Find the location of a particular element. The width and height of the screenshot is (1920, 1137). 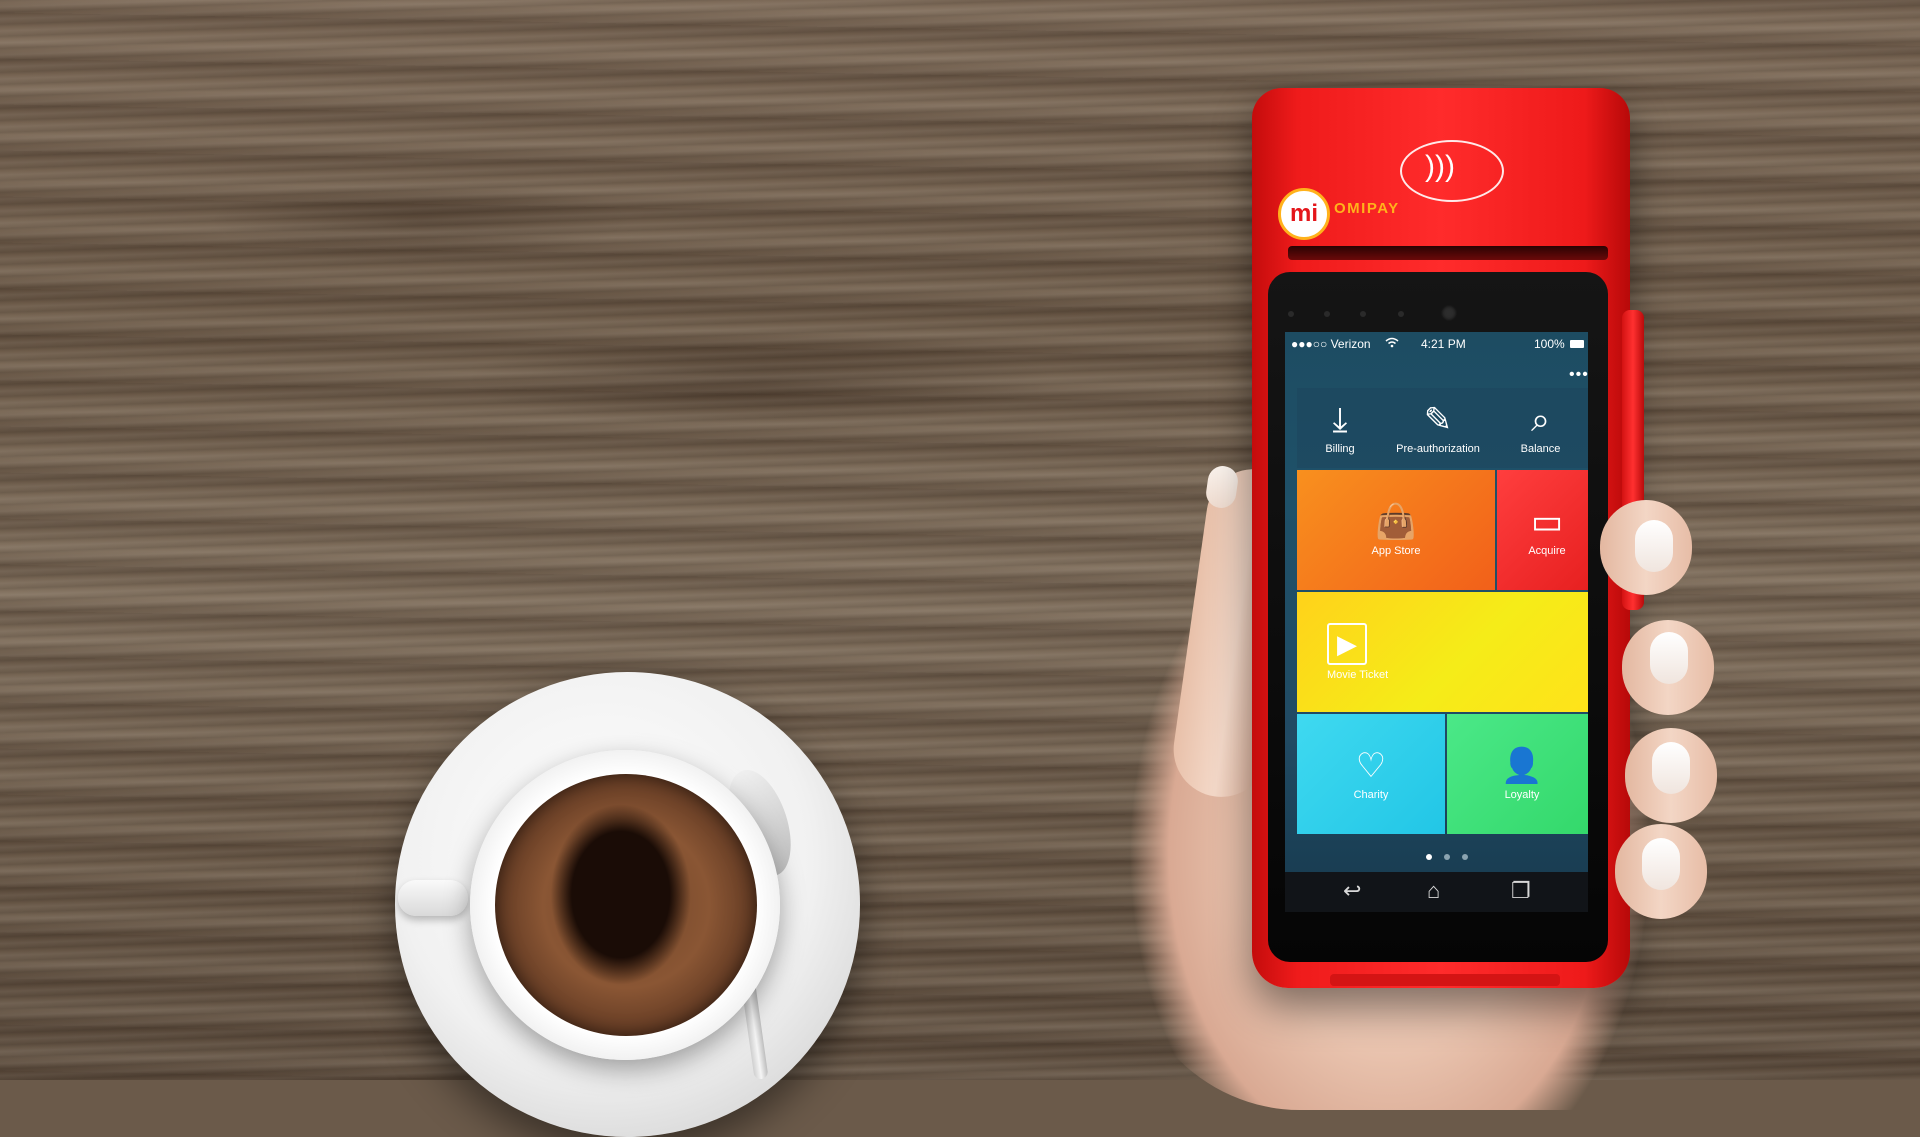

movie-ticket-tile: ▶ Movie Ticket is located at coordinates (1442, 652).